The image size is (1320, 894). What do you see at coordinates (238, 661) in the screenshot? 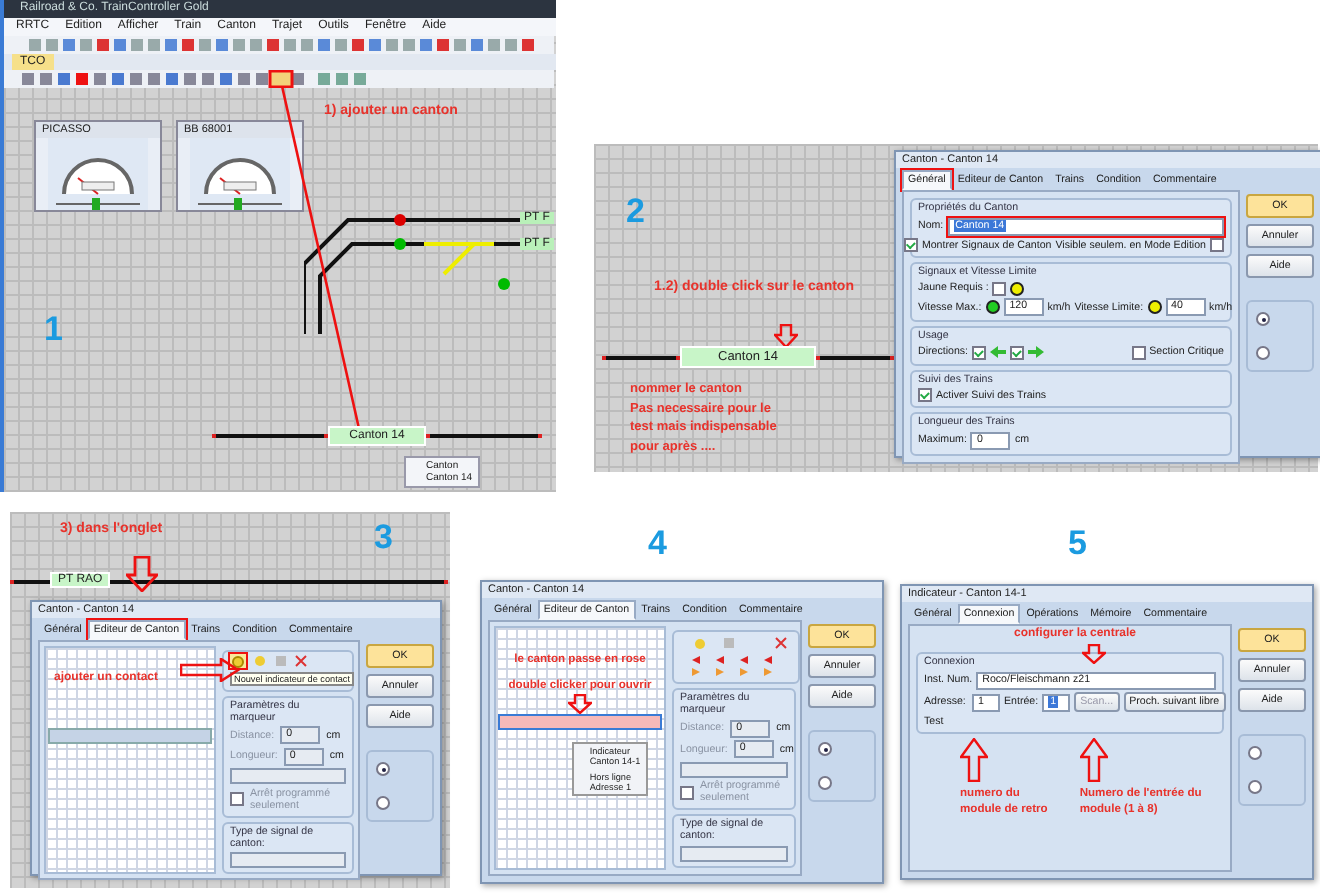
I see `contact-tool-button` at bounding box center [238, 661].